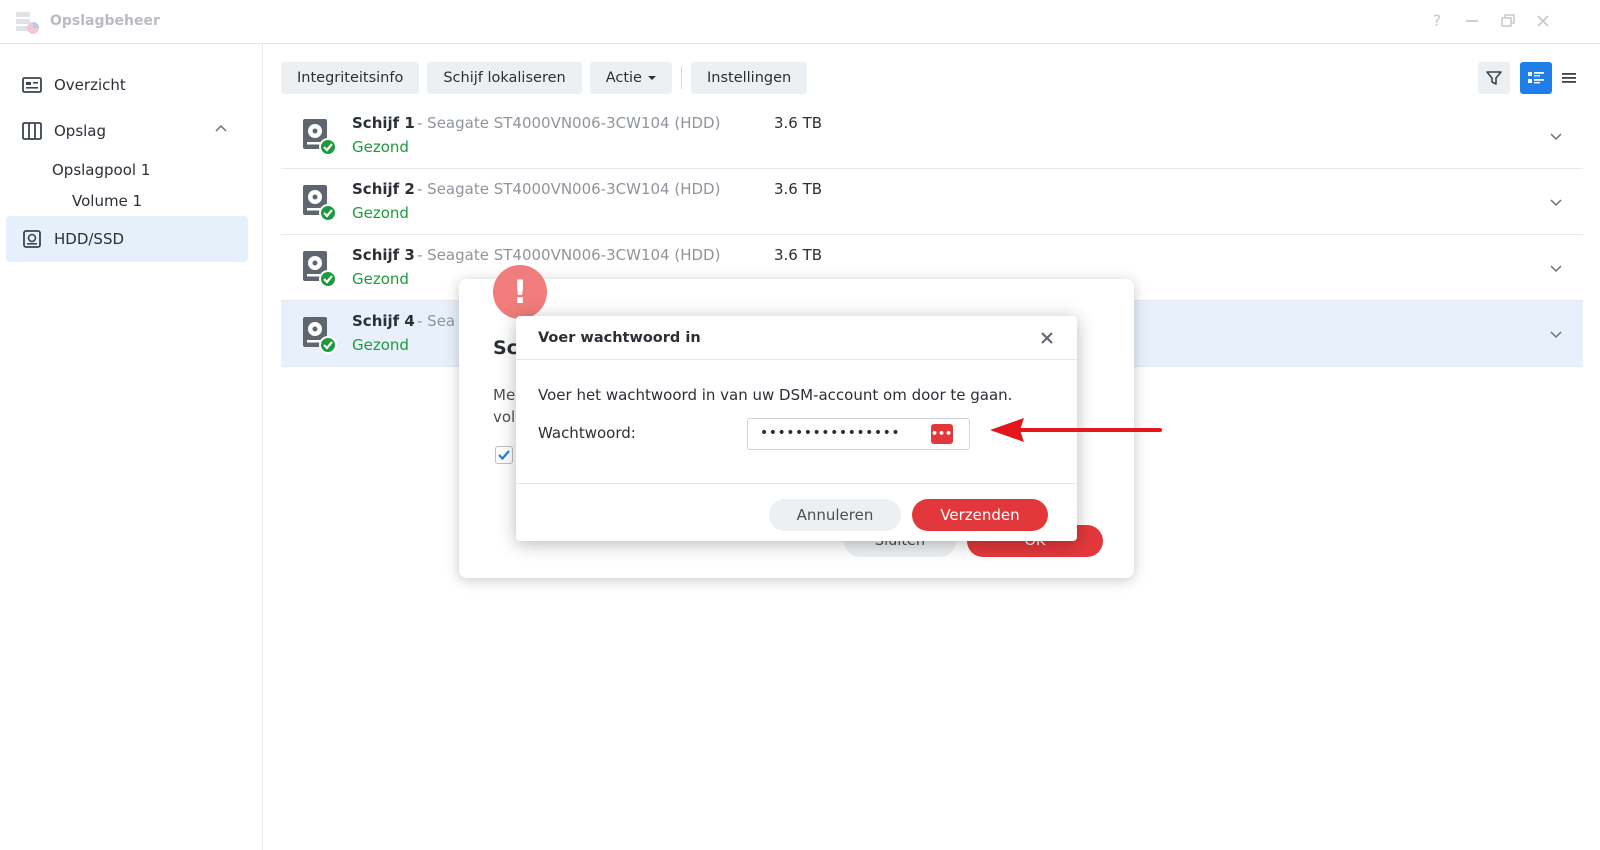  I want to click on sidebar-item-label: Opslag, so click(80, 131).